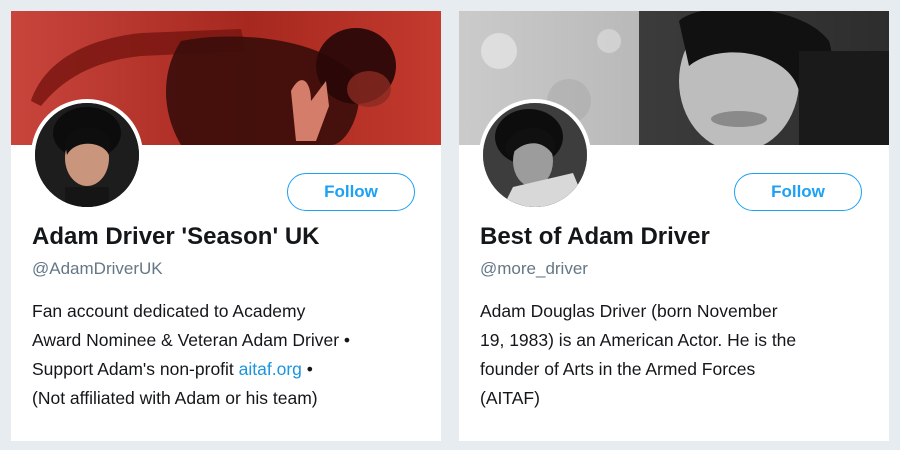 Image resolution: width=900 pixels, height=450 pixels. Describe the element at coordinates (618, 369) in the screenshot. I see `bio-line: founder of Arts in the Armed Forces` at that location.